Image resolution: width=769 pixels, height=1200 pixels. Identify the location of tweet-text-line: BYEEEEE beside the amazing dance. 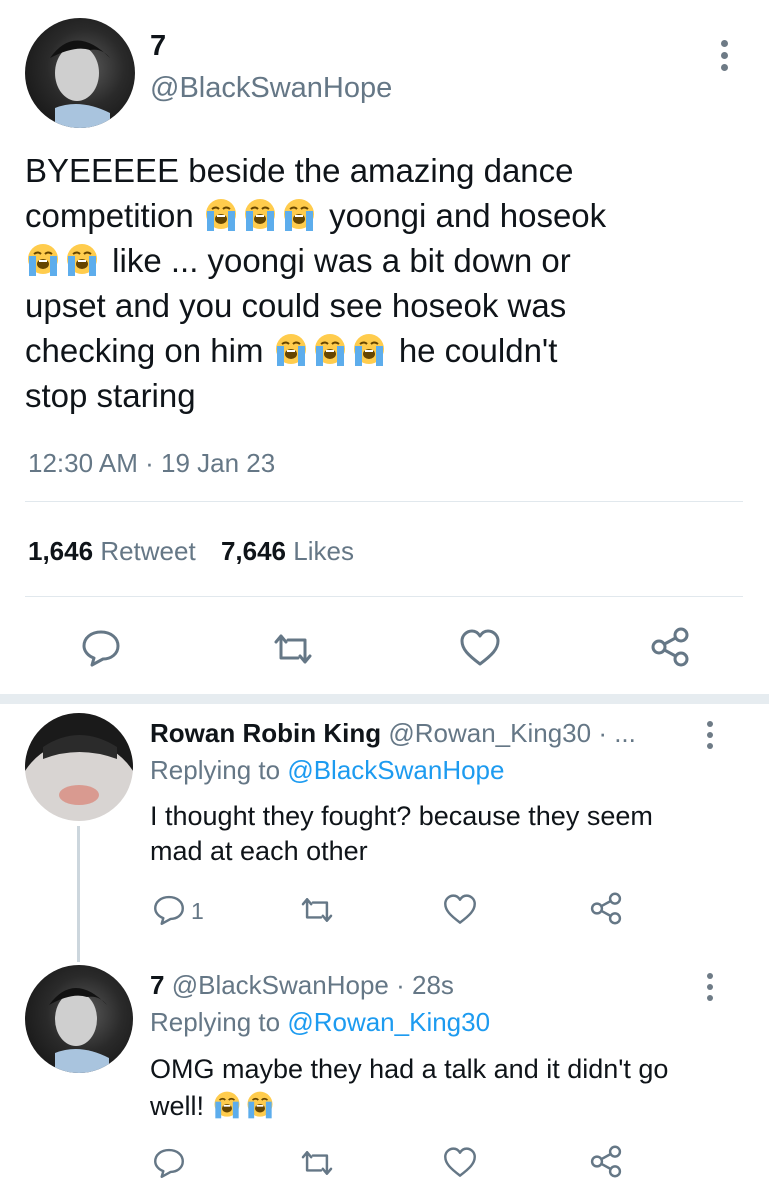
(299, 170).